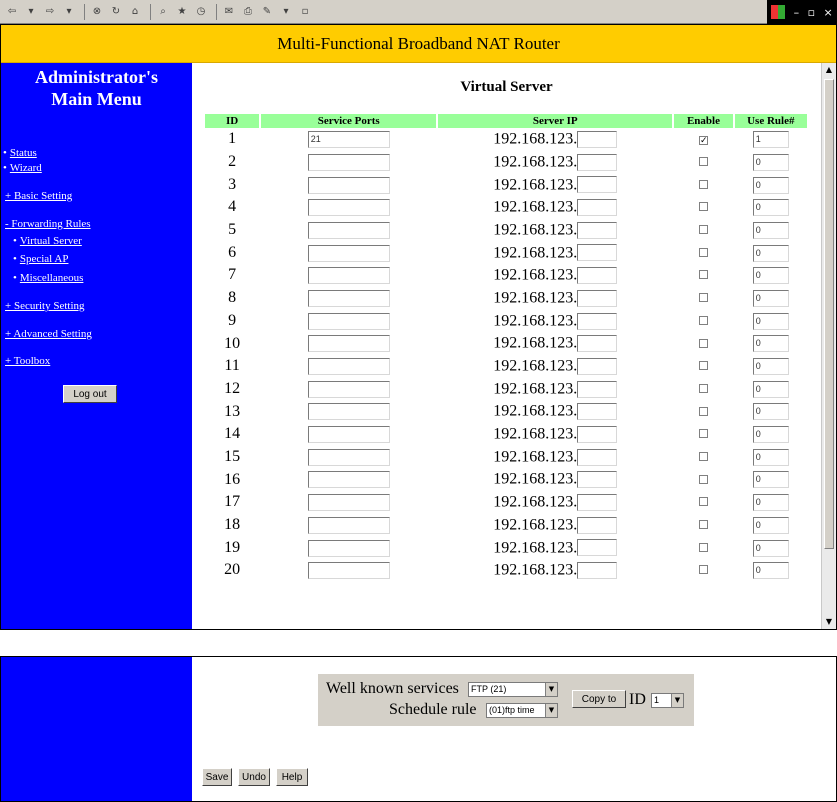  What do you see at coordinates (45, 306) in the screenshot?
I see `nav-security-setting-link: + Security Setting` at bounding box center [45, 306].